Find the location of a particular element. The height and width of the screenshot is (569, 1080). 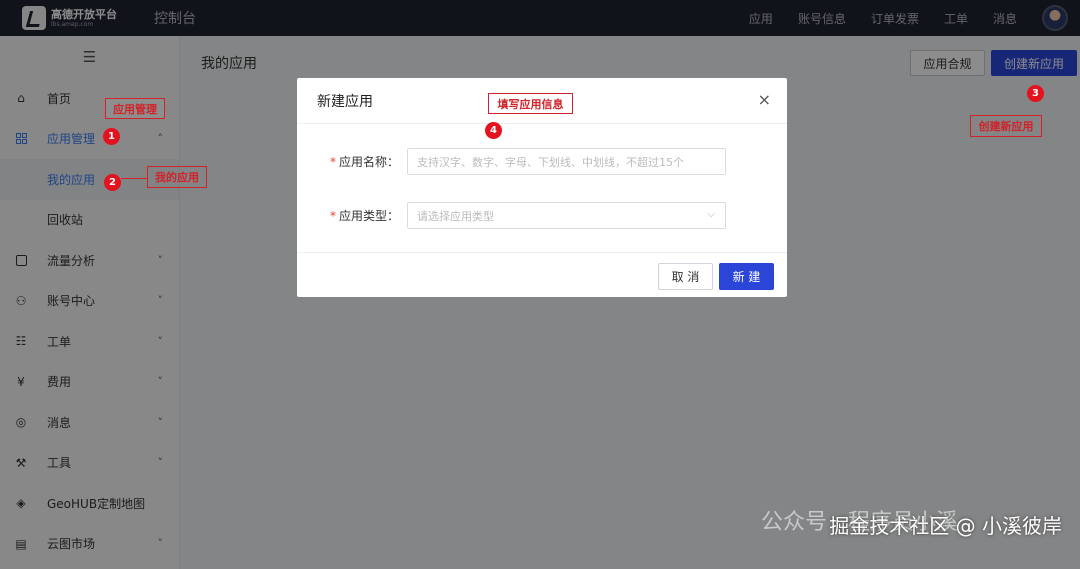

app-type-label: * 应用类型： is located at coordinates (364, 216).